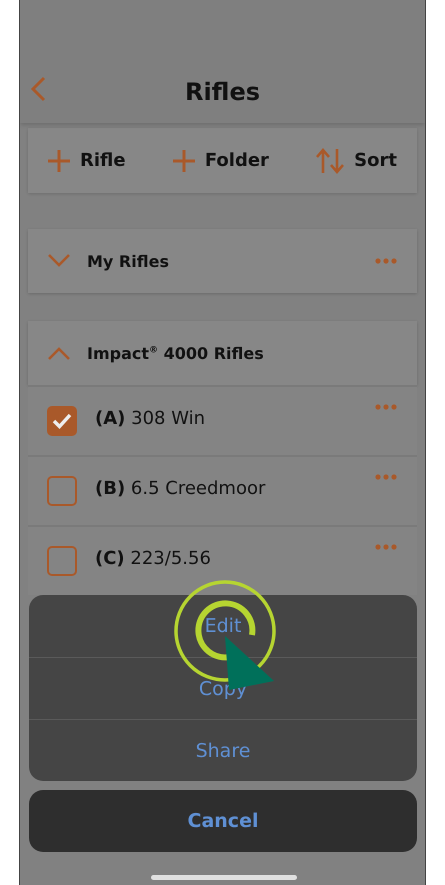 The image size is (445, 885). Describe the element at coordinates (223, 750) in the screenshot. I see `action-item: Share` at that location.